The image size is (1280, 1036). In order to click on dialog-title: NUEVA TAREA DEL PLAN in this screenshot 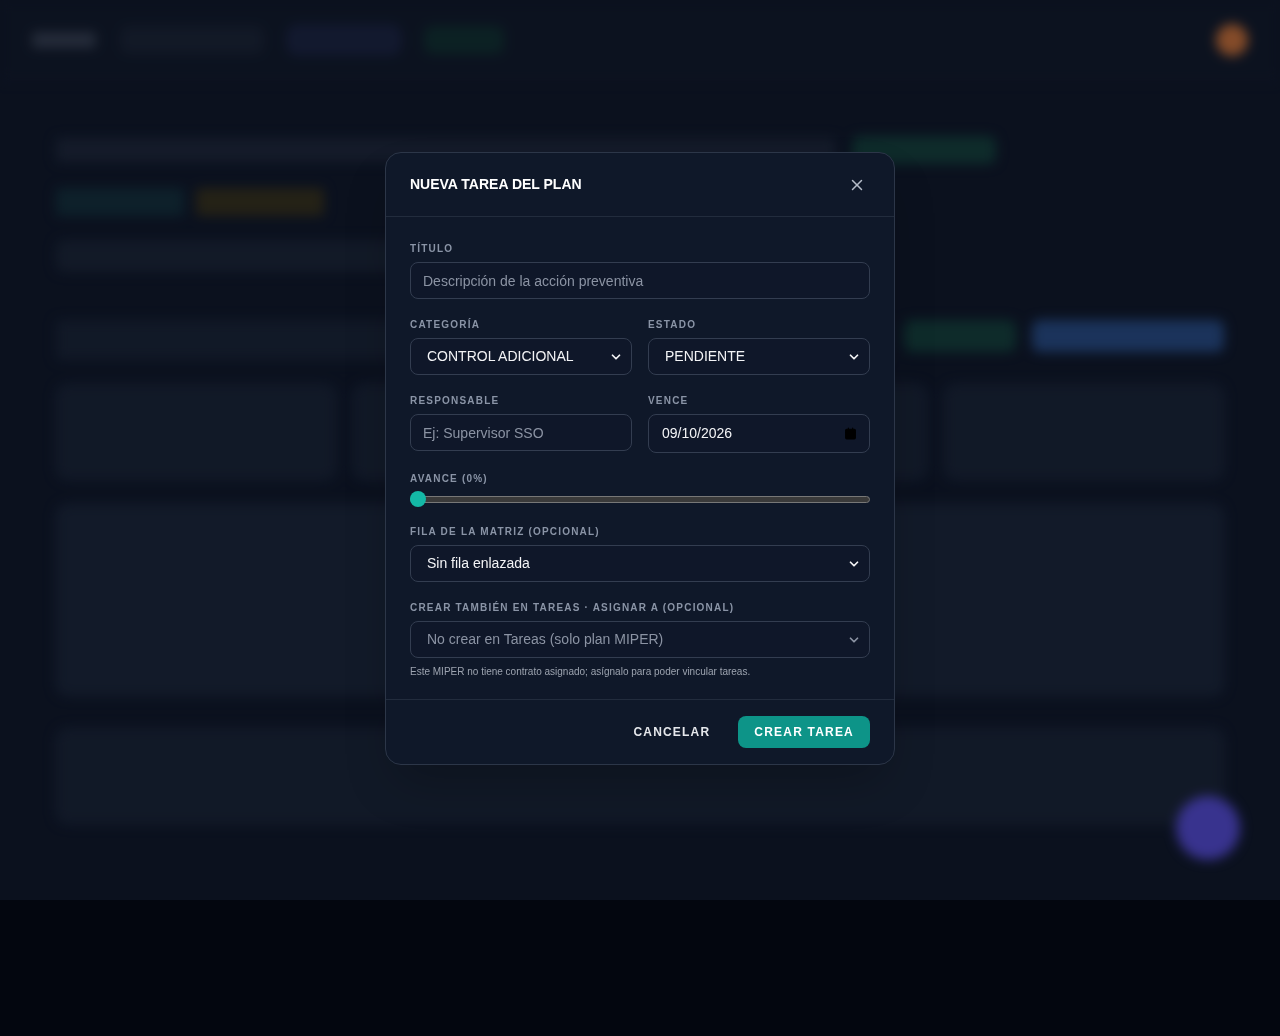, I will do `click(496, 184)`.